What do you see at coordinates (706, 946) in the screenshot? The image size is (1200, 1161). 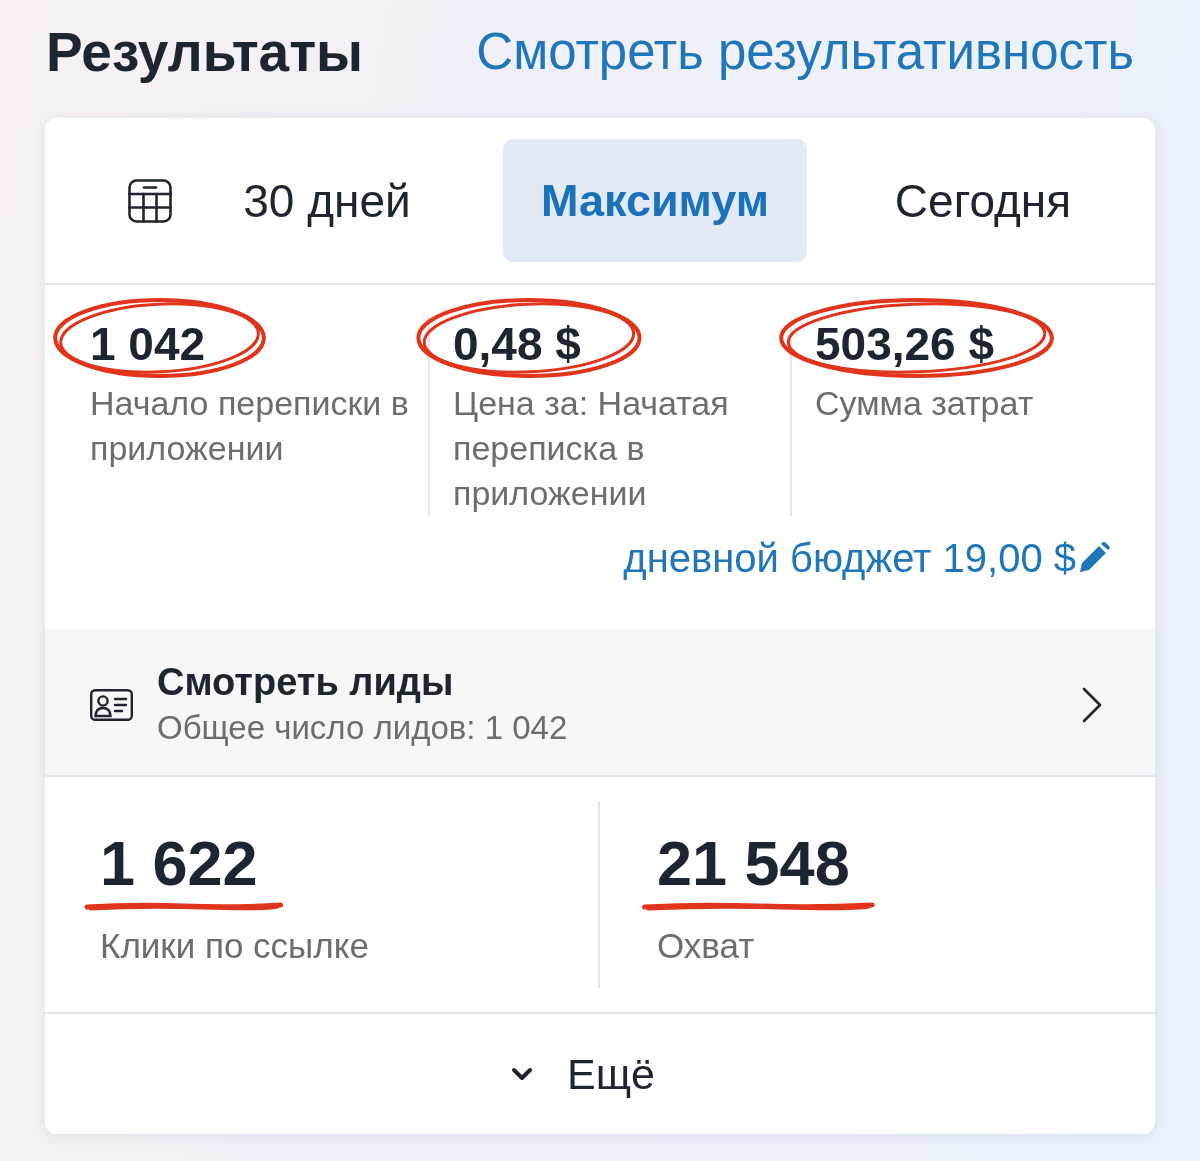 I see `stat-label: Охват` at bounding box center [706, 946].